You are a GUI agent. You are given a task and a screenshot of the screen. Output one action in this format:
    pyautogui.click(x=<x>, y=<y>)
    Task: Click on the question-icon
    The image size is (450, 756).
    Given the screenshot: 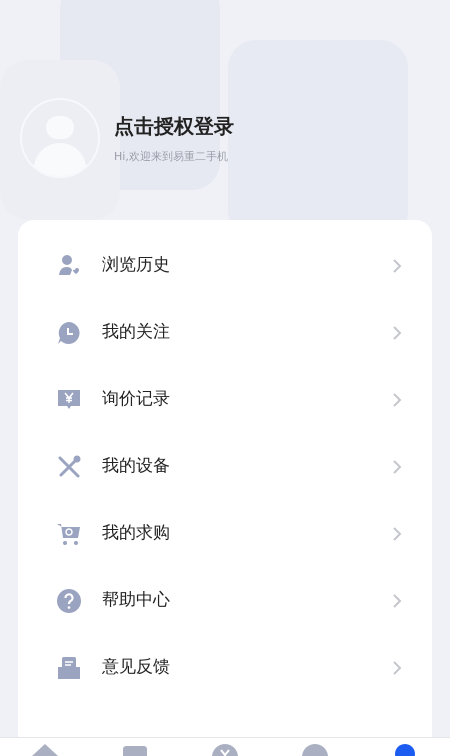 What is the action you would take?
    pyautogui.click(x=69, y=601)
    